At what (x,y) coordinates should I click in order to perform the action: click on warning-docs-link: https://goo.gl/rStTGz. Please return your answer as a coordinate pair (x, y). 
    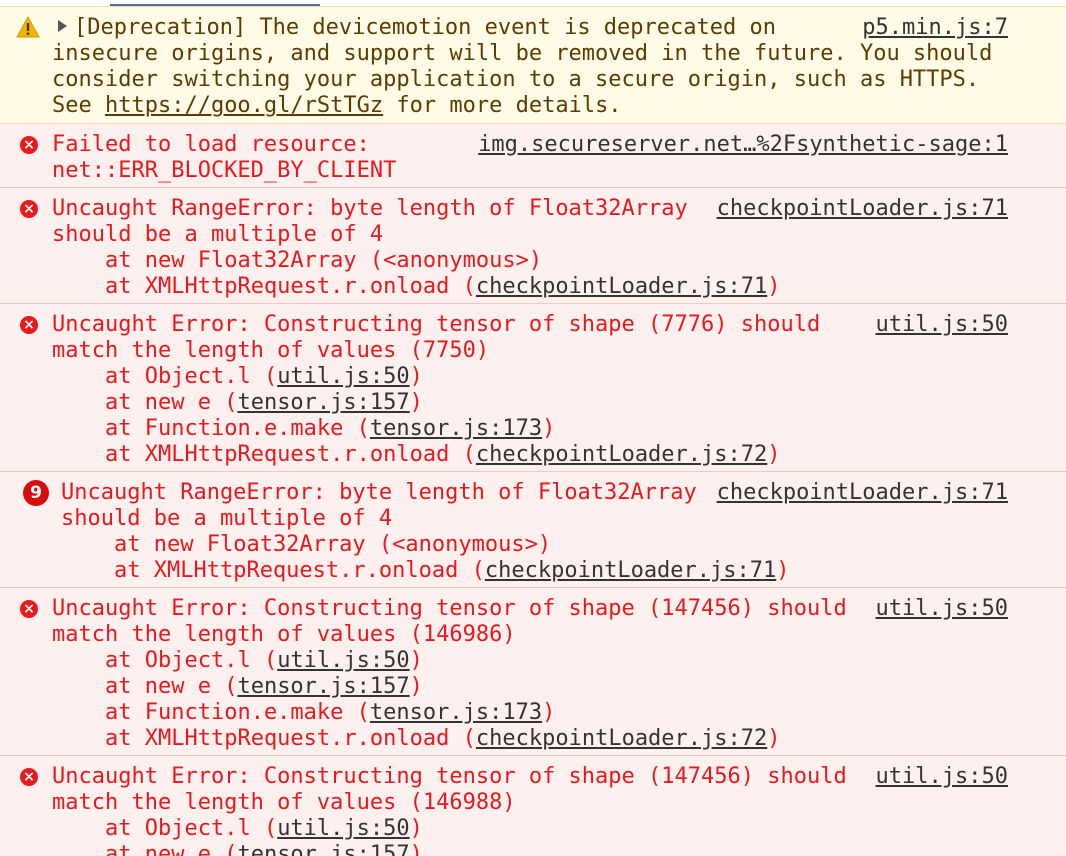
    Looking at the image, I should click on (244, 105).